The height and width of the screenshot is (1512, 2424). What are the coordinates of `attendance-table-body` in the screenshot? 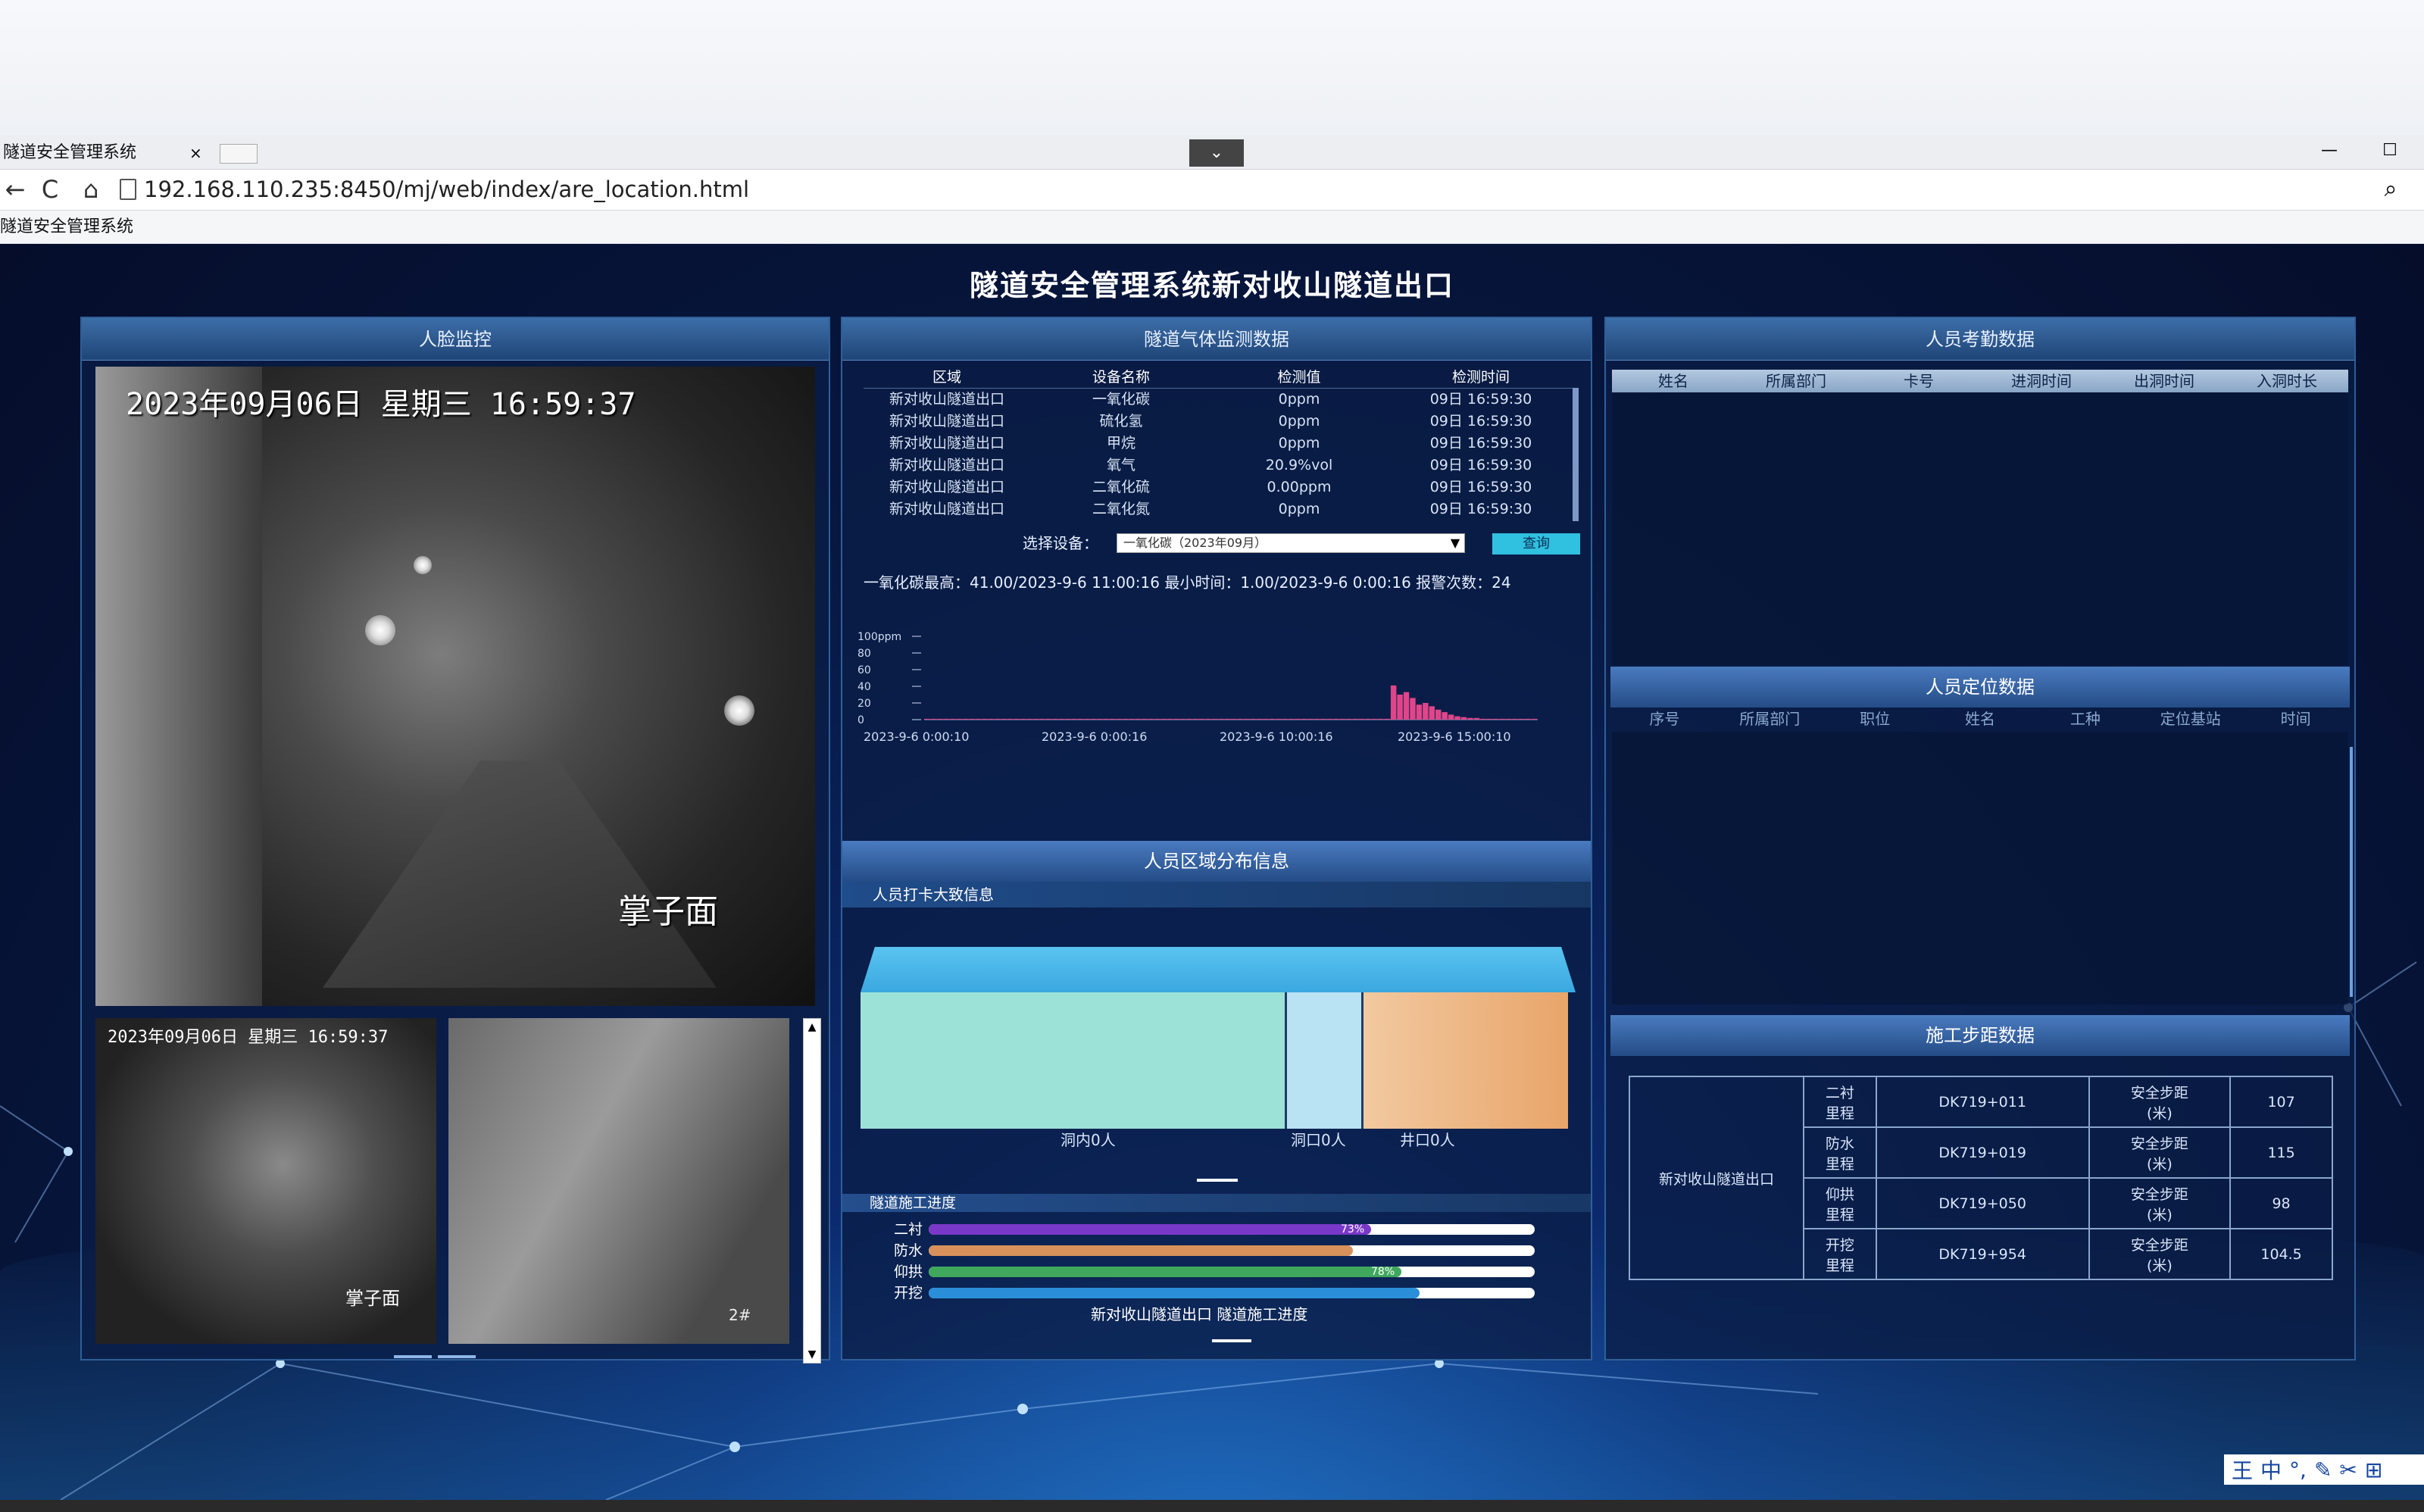 It's located at (1980, 528).